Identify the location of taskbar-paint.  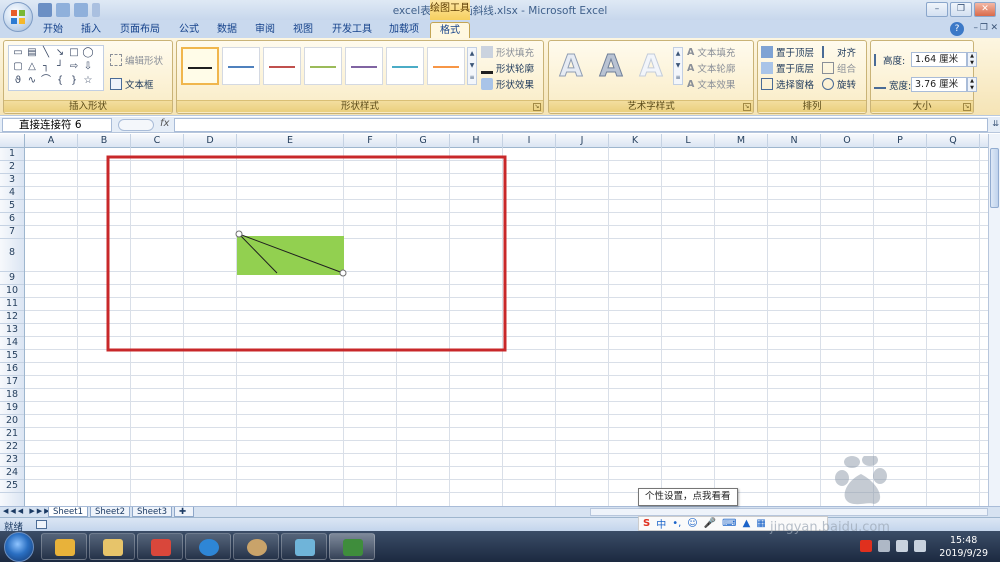
(256, 546).